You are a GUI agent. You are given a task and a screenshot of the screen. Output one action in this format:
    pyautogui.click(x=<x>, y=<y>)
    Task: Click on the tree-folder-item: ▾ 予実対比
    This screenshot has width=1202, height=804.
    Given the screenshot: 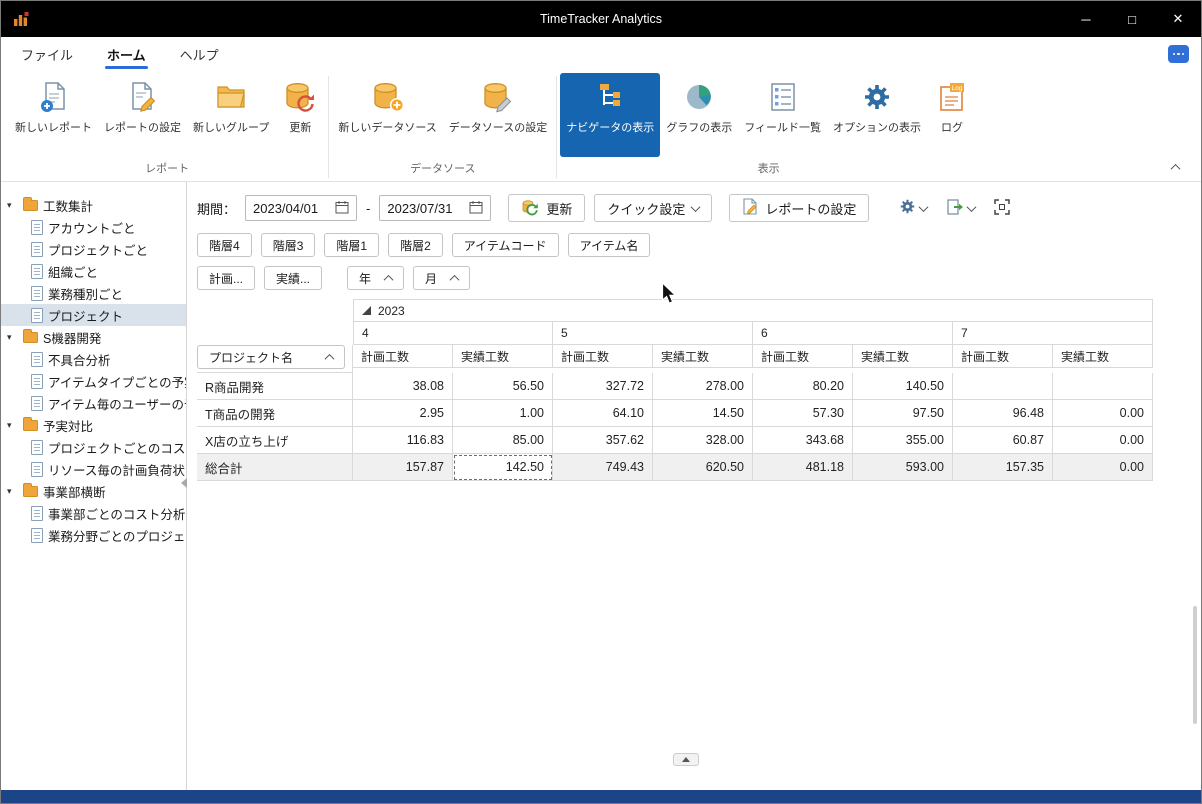 What is the action you would take?
    pyautogui.click(x=93, y=425)
    